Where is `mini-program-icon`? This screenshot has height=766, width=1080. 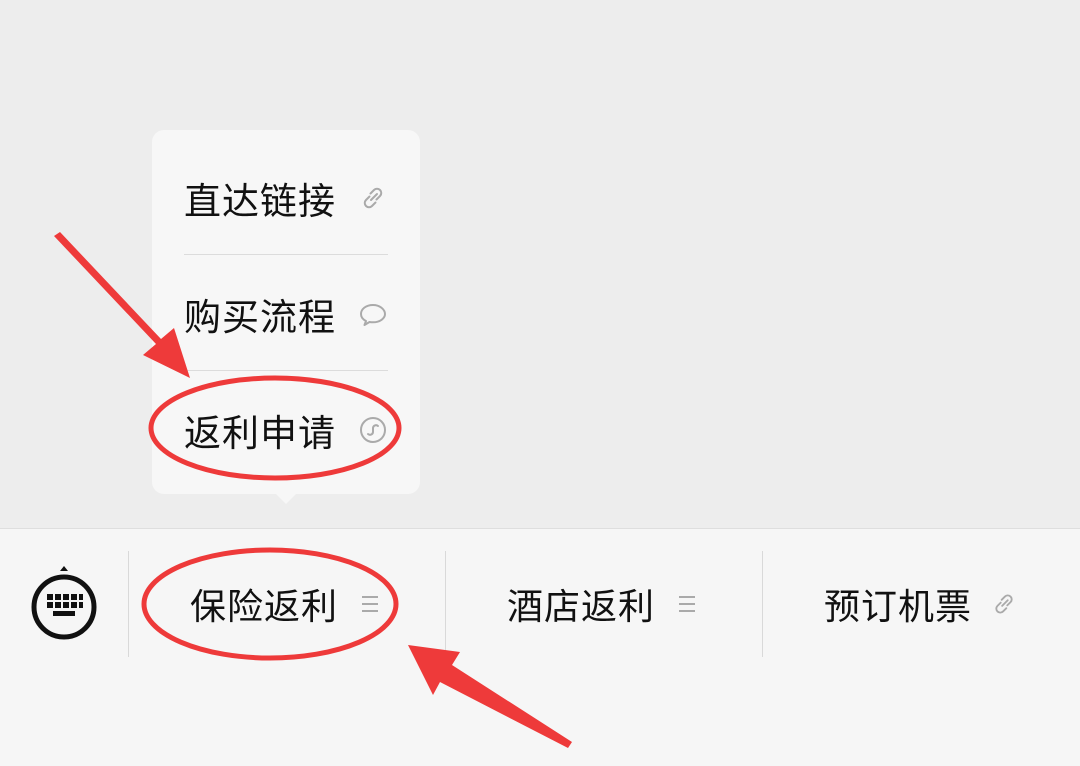
mini-program-icon is located at coordinates (373, 430).